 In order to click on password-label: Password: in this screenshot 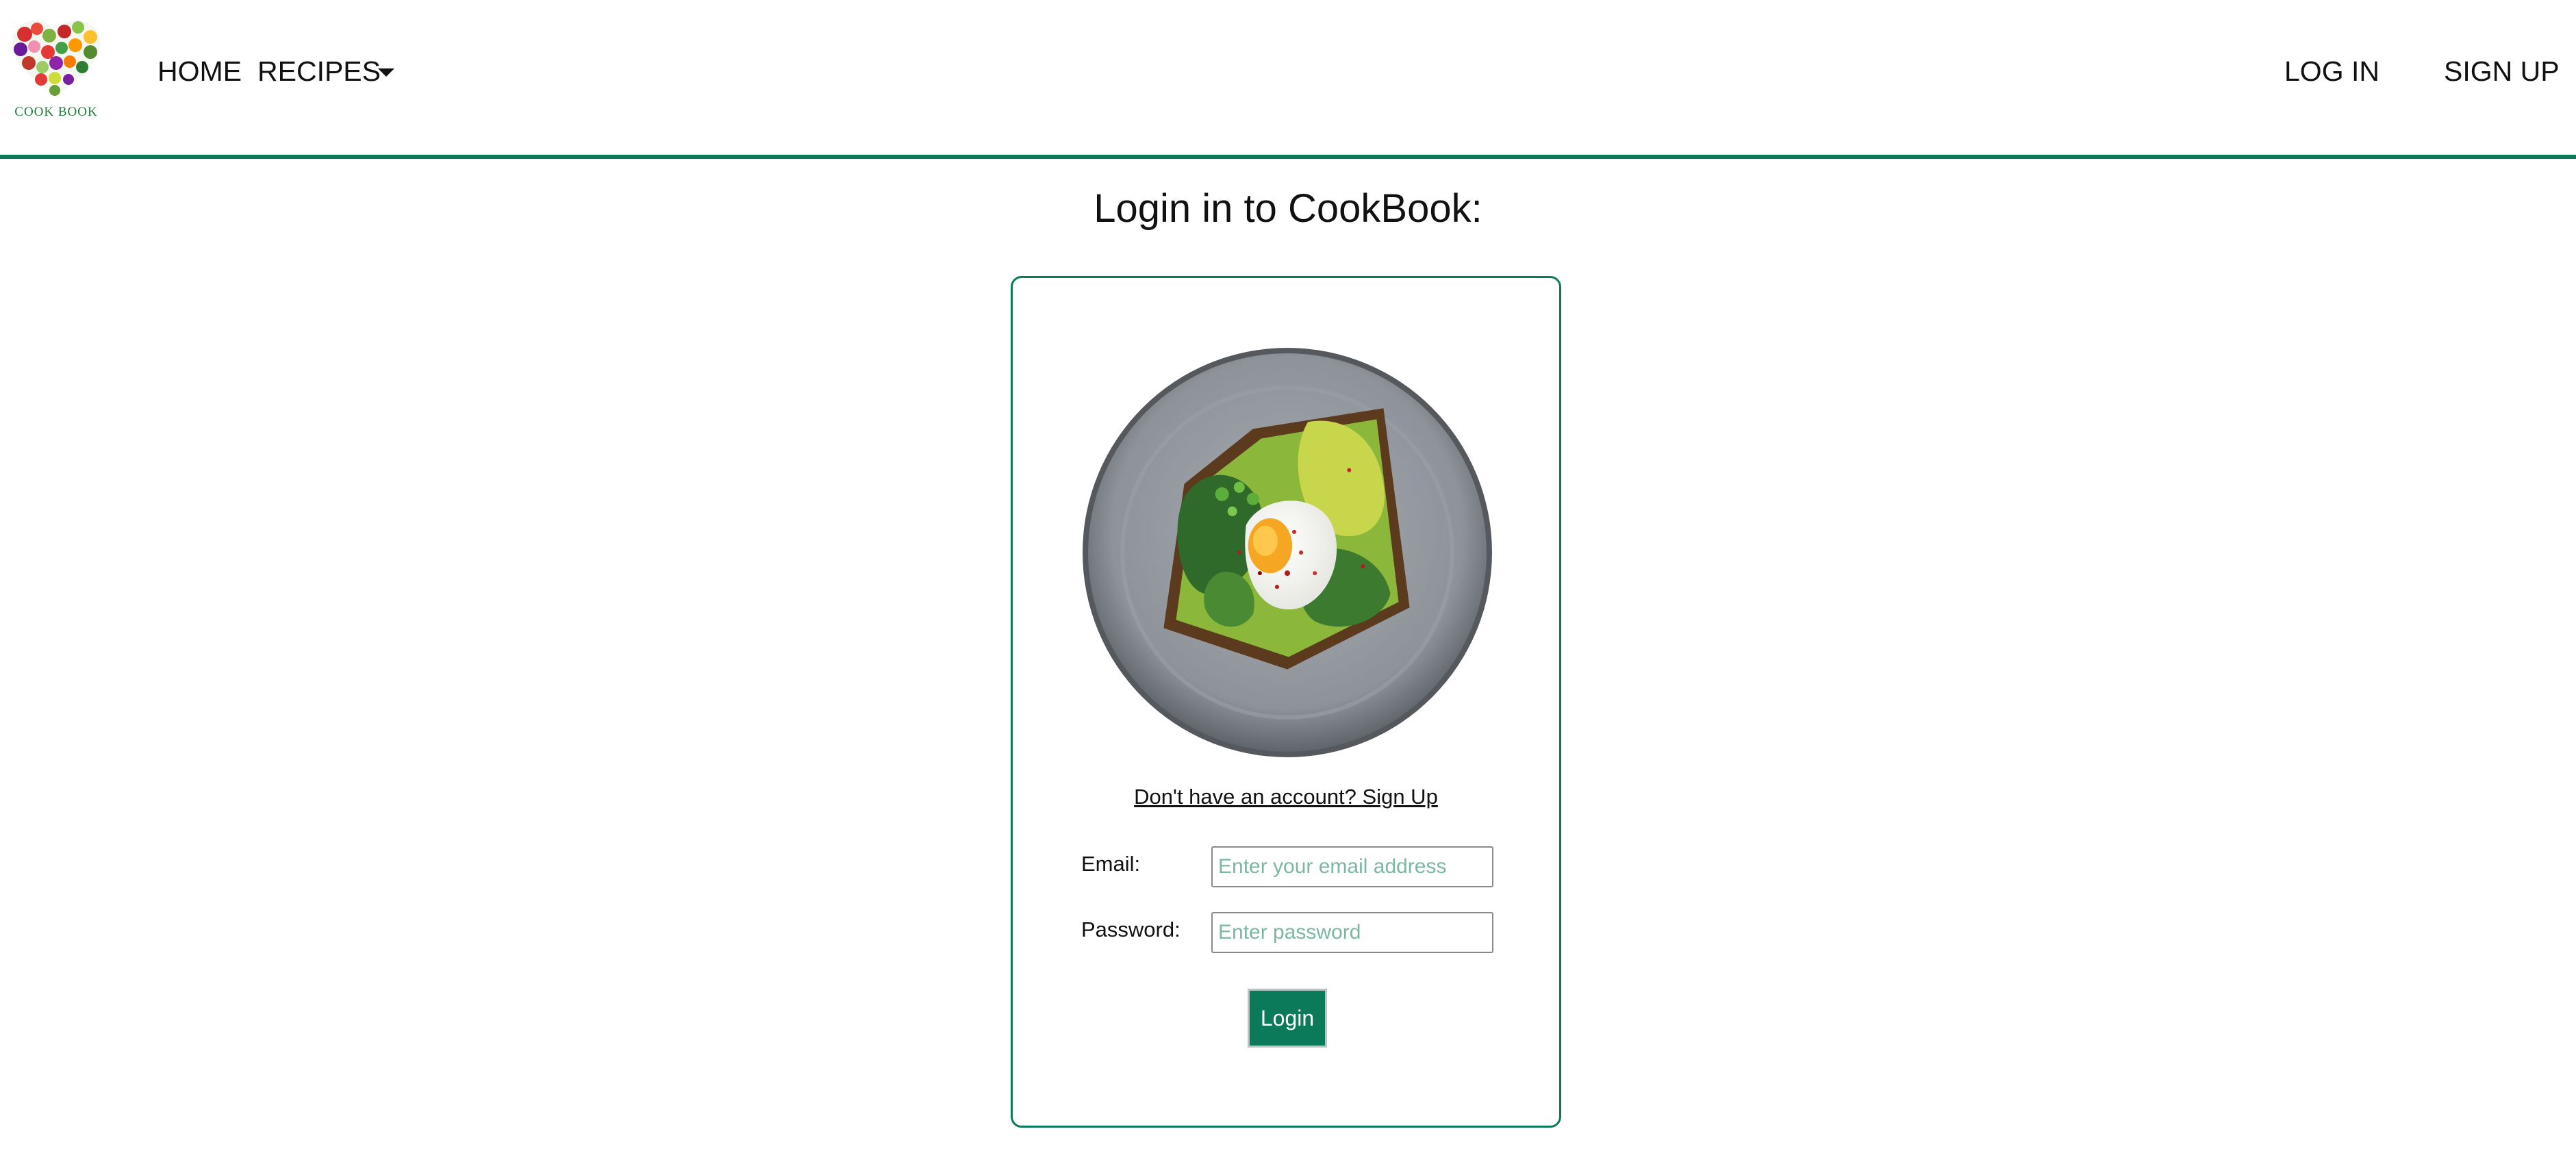, I will do `click(1130, 929)`.